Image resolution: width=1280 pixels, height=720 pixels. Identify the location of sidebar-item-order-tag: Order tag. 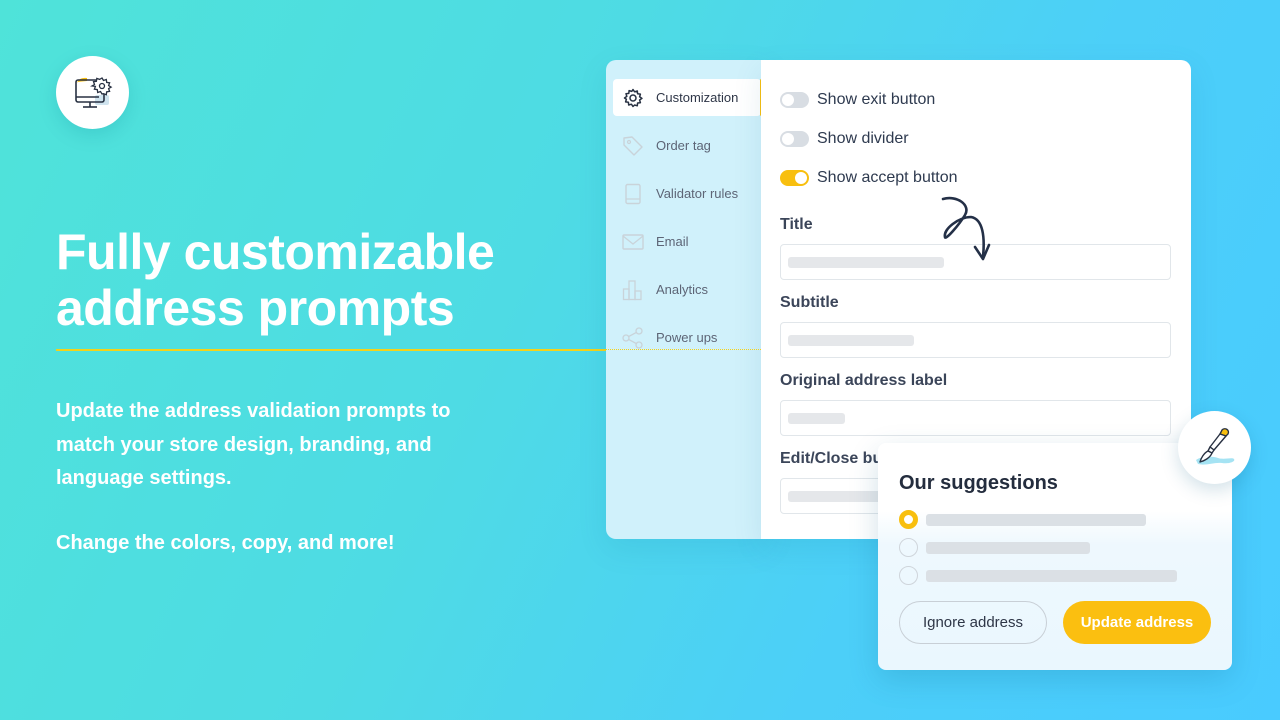
(687, 145).